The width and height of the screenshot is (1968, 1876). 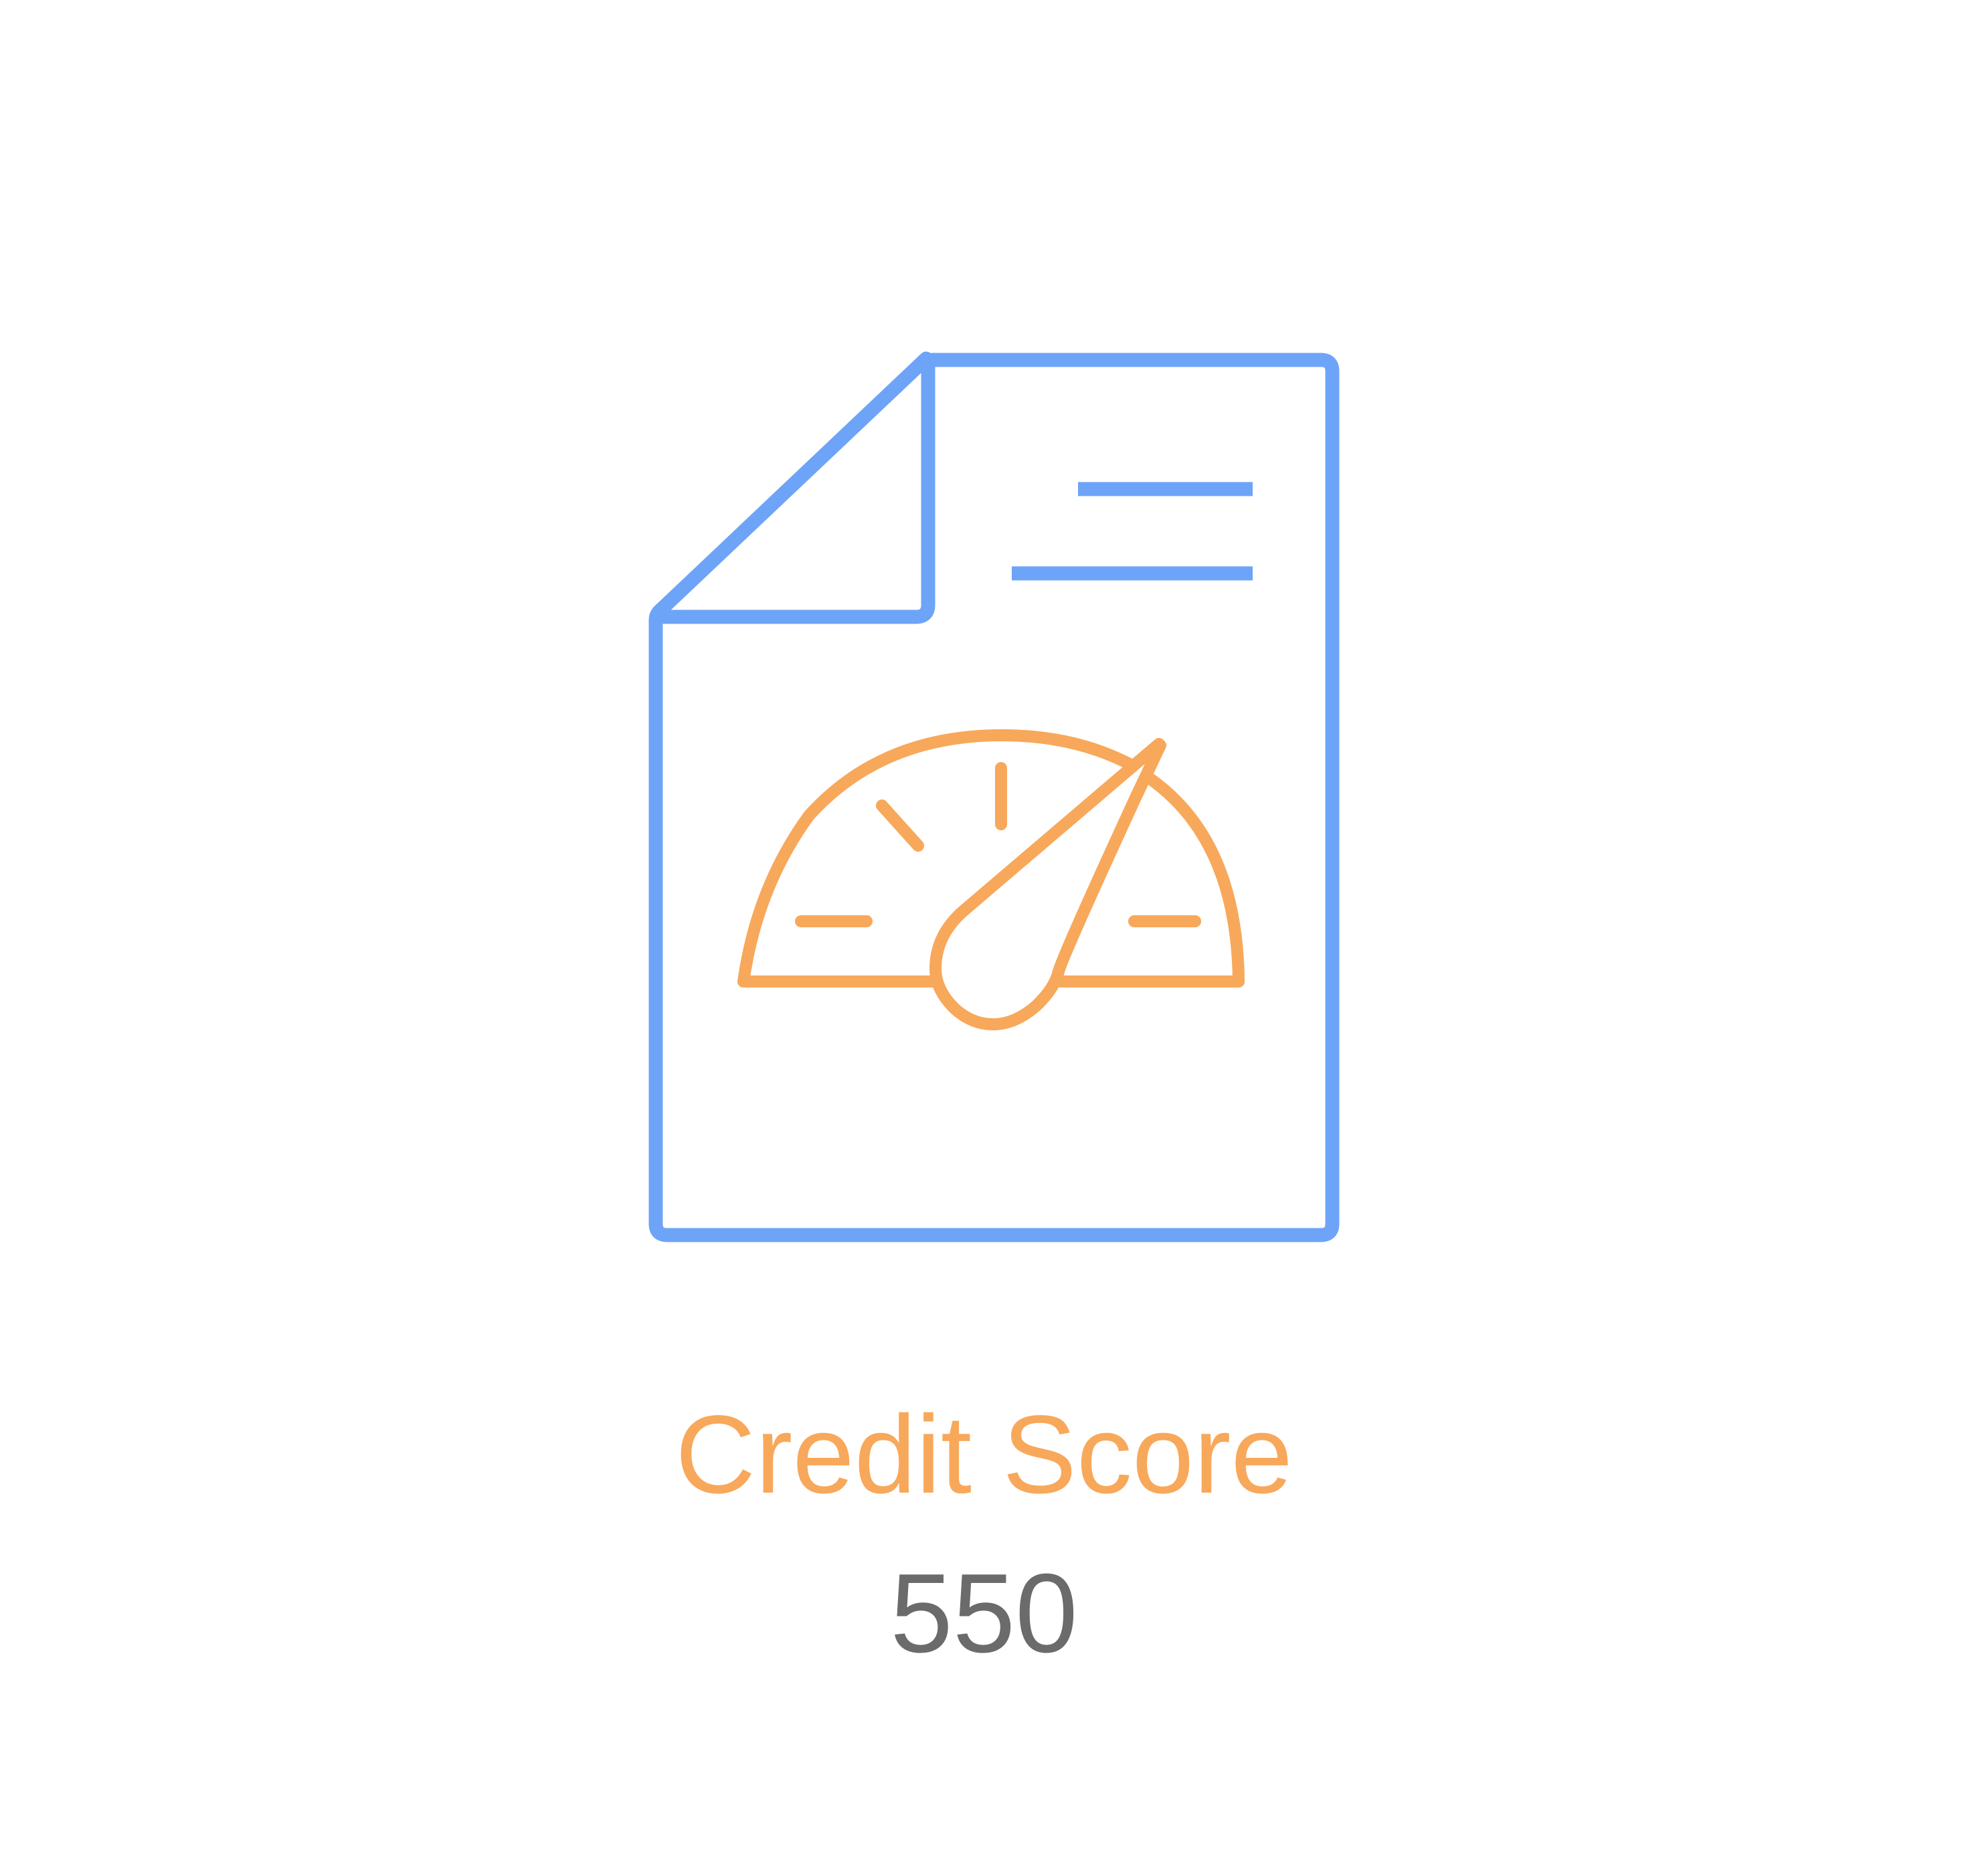 I want to click on gauge-tick-upper-left, so click(x=900, y=826).